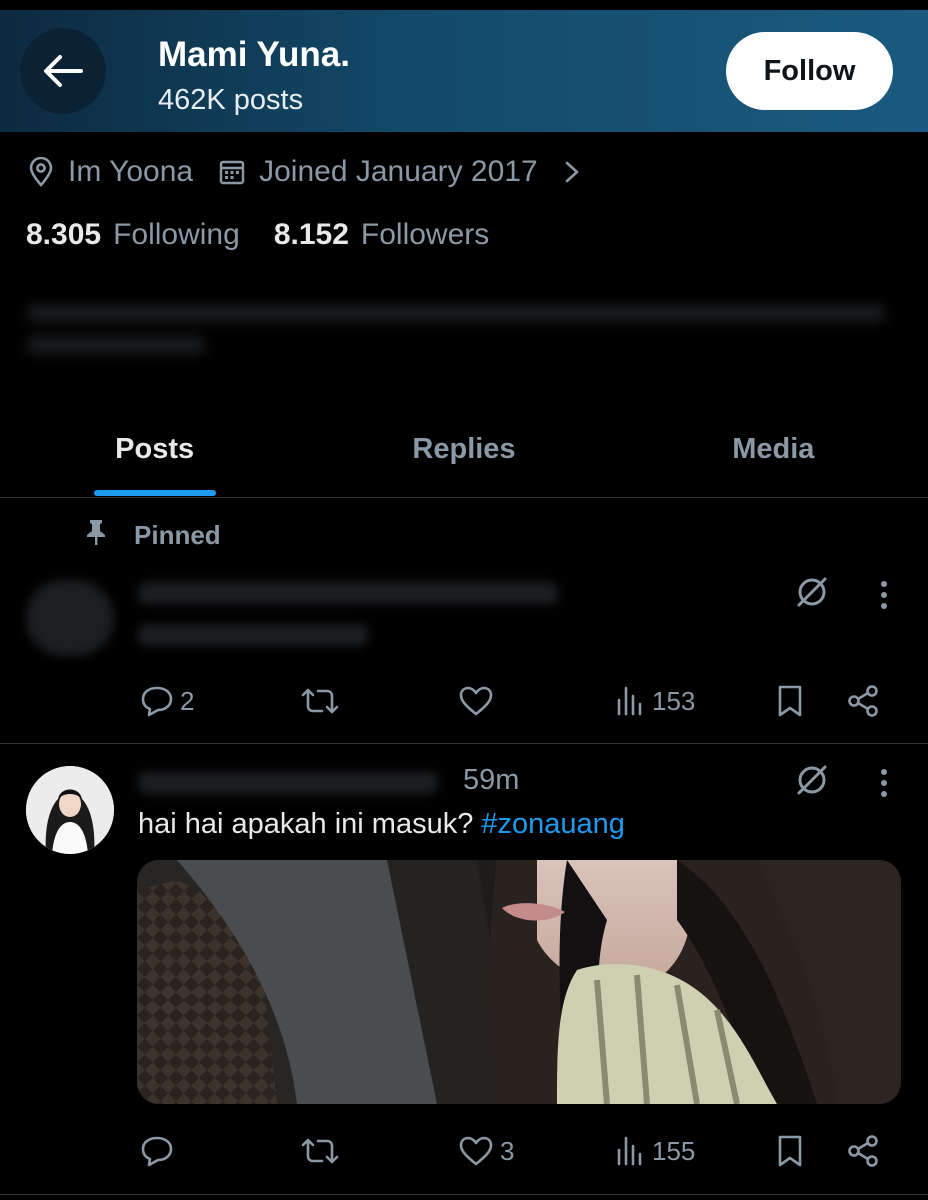  What do you see at coordinates (773, 449) in the screenshot?
I see `tab-media: Media` at bounding box center [773, 449].